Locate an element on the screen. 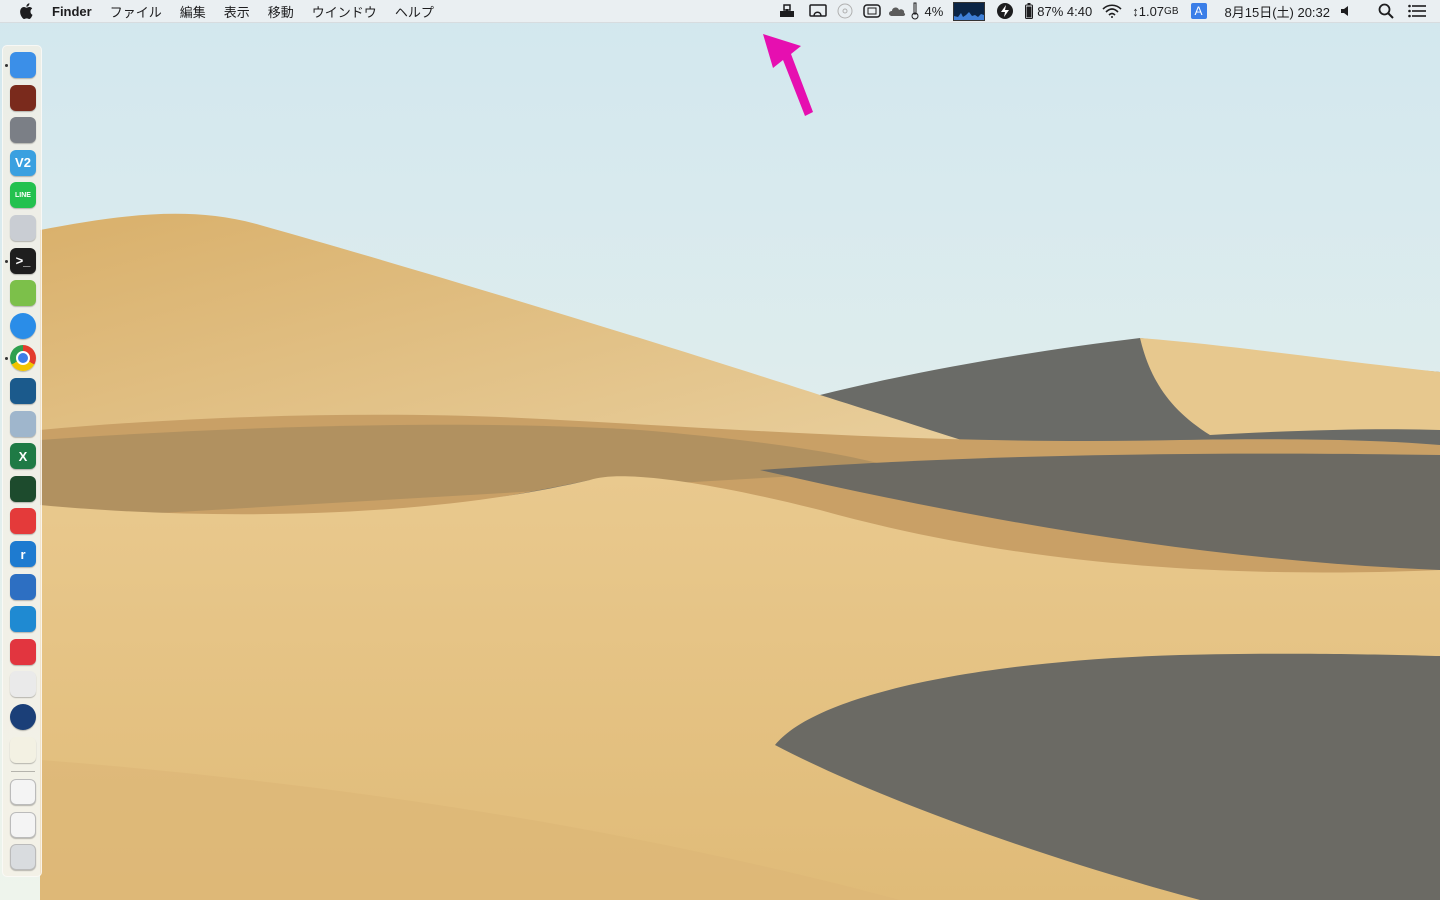 The height and width of the screenshot is (900, 1440). chrome-center-icon is located at coordinates (23, 358).